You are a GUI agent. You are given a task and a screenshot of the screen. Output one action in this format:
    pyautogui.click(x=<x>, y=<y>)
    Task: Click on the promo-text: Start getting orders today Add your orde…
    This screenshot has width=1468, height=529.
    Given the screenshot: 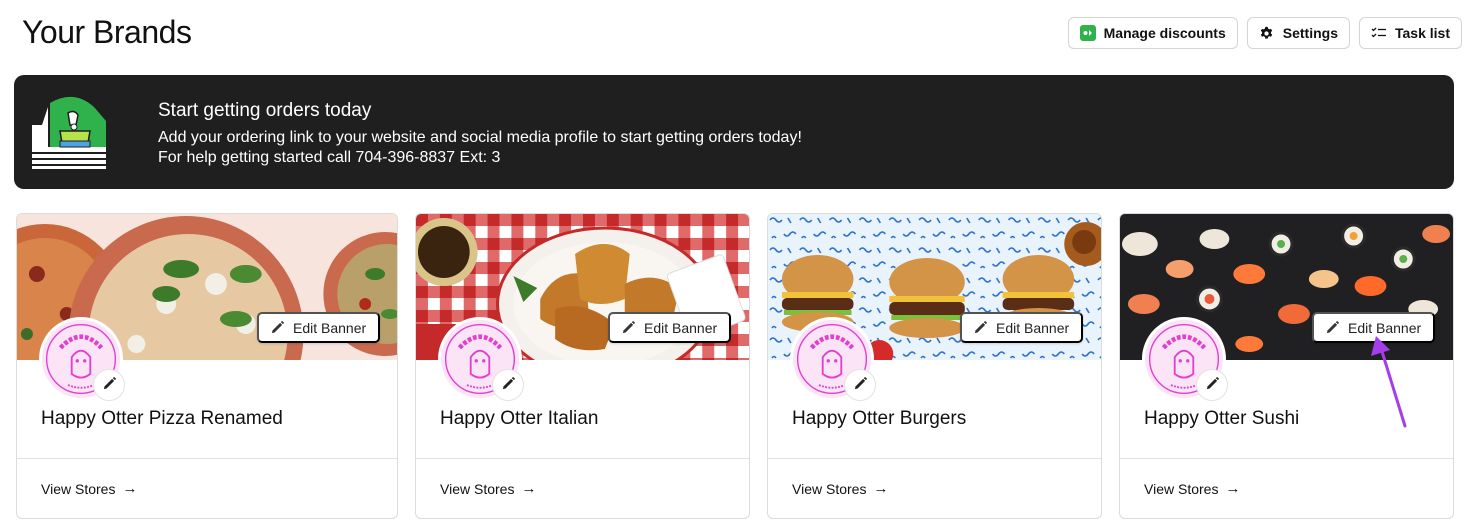 What is the action you would take?
    pyautogui.click(x=480, y=134)
    